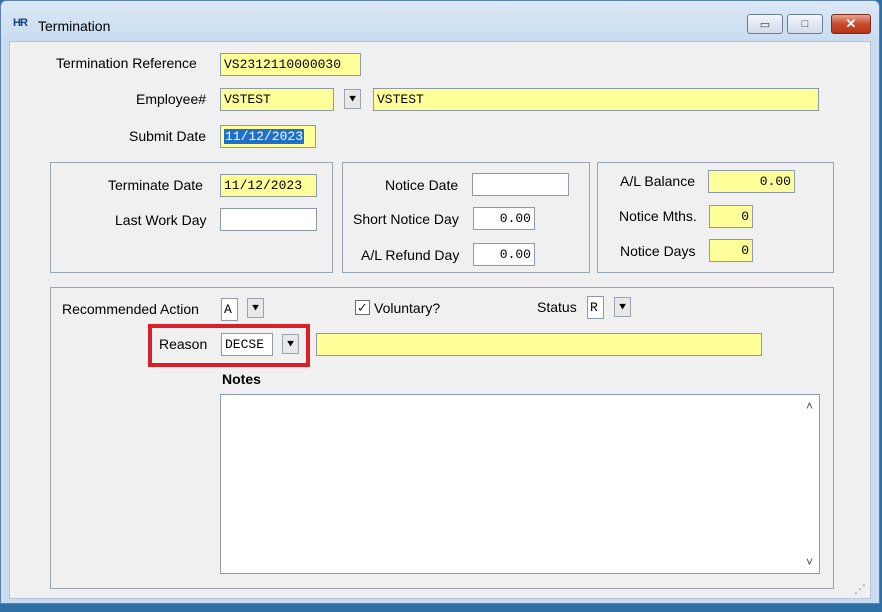 The height and width of the screenshot is (612, 882). Describe the element at coordinates (229, 309) in the screenshot. I see `recommended-action-field: A` at that location.